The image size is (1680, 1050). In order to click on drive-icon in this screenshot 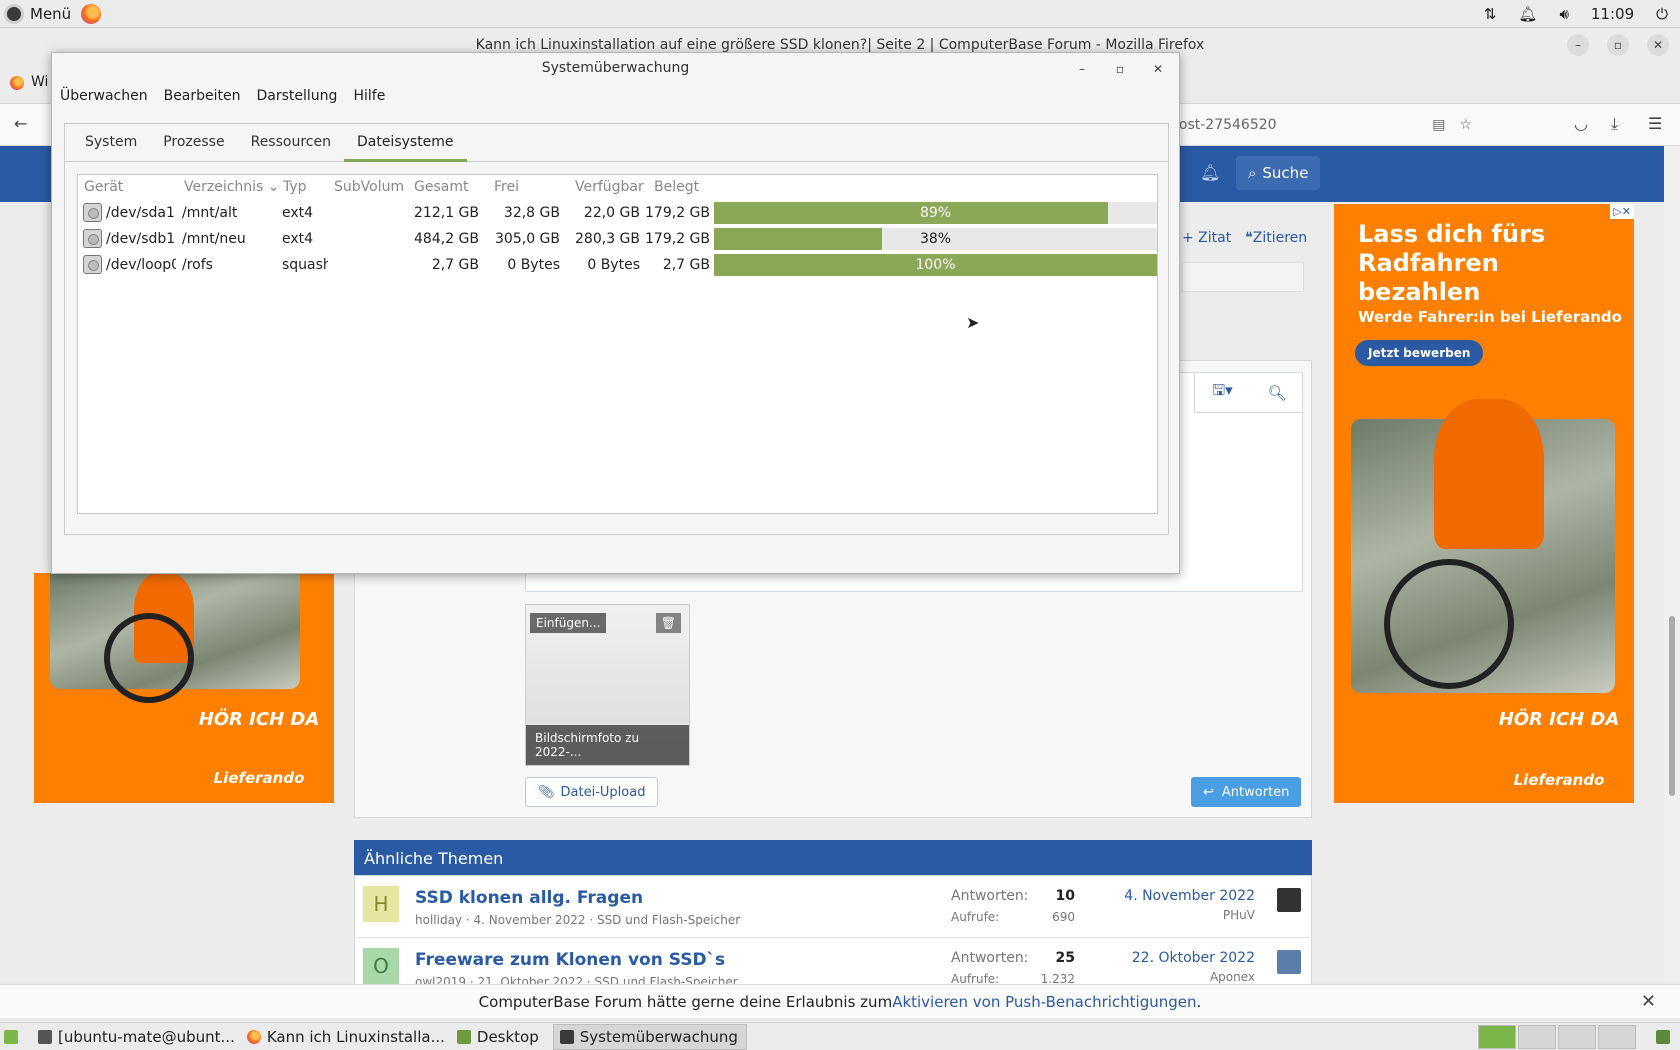, I will do `click(92, 238)`.